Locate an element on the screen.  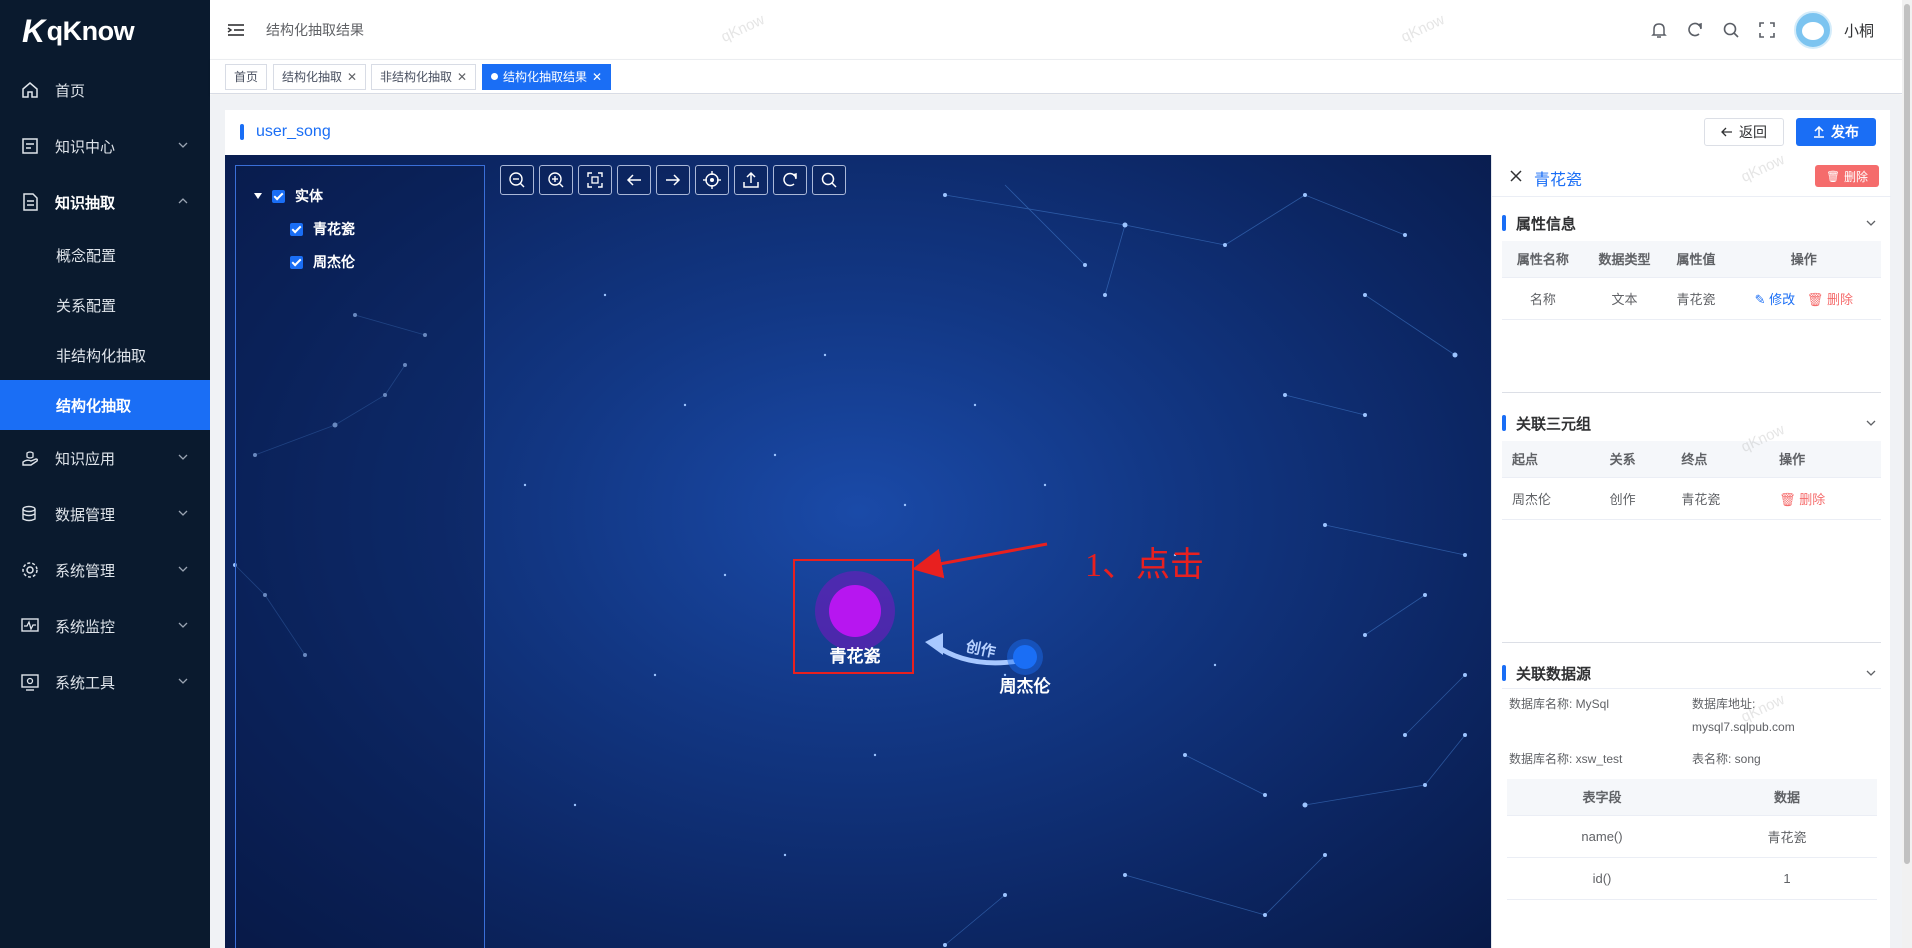
table-row: name() 青花瓷 is located at coordinates (1692, 836).